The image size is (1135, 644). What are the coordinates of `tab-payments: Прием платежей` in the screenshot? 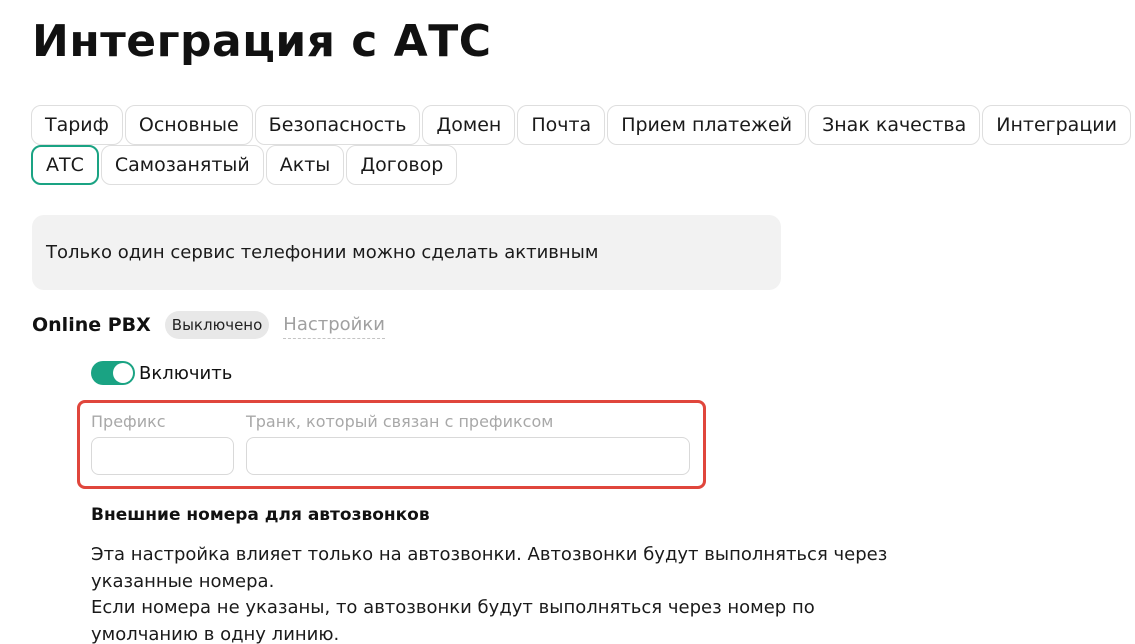 It's located at (707, 125).